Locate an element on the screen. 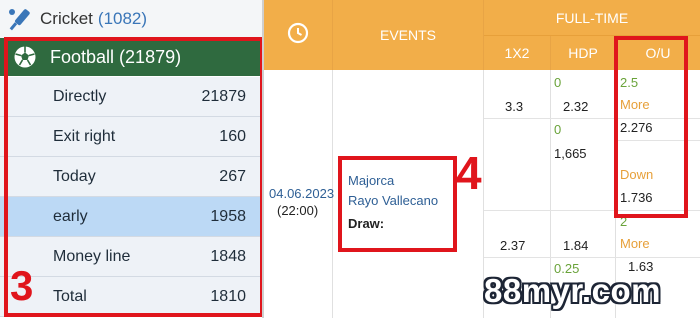 The height and width of the screenshot is (318, 700). cricket-bat-icon is located at coordinates (20, 19).